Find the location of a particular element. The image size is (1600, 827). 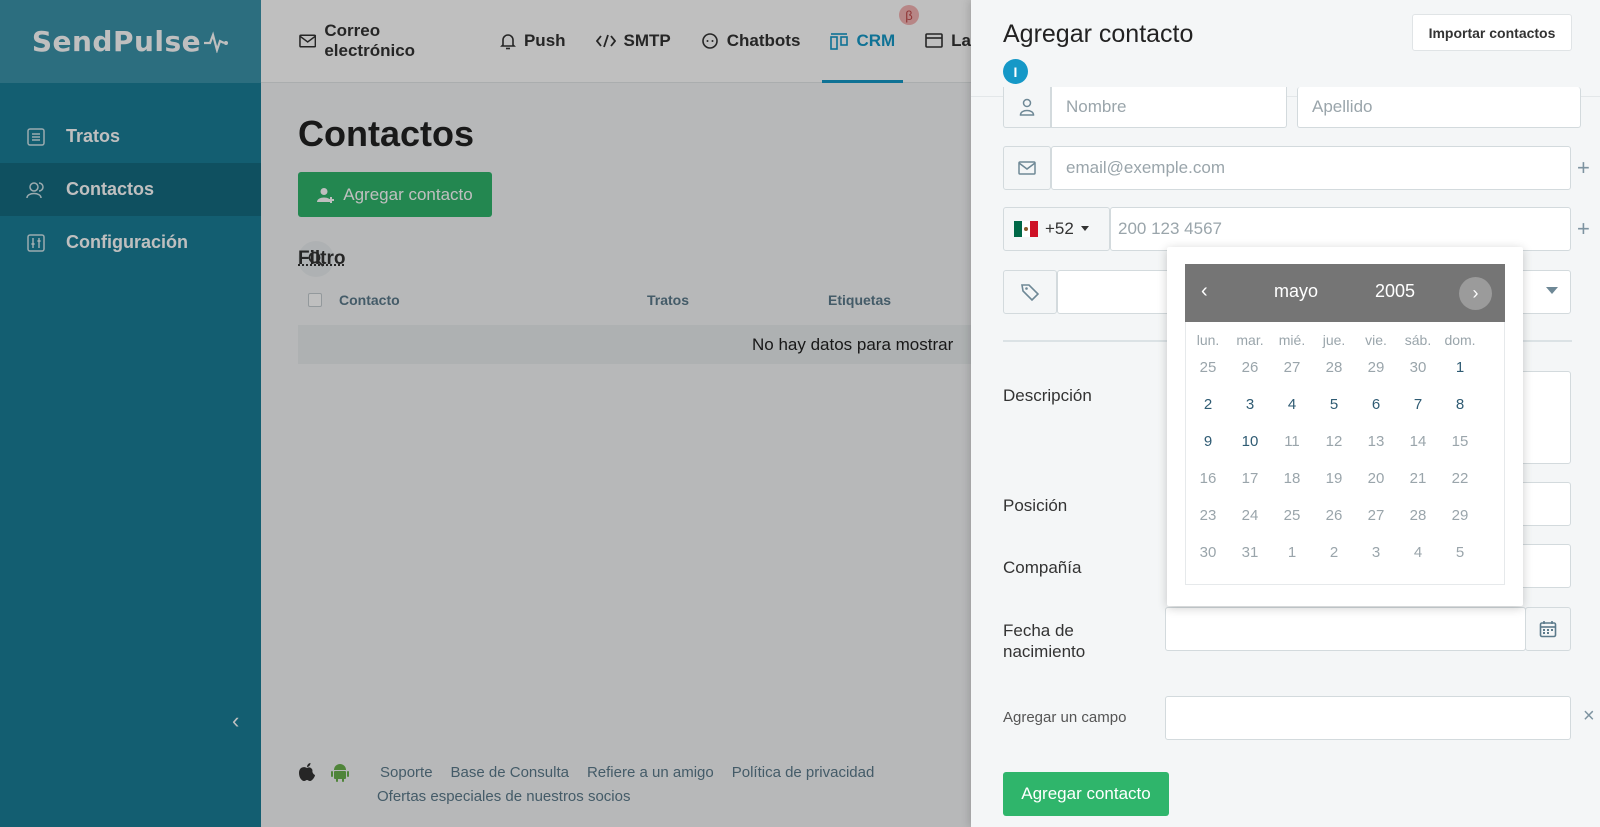

calendar-day: 18 is located at coordinates (1292, 478).